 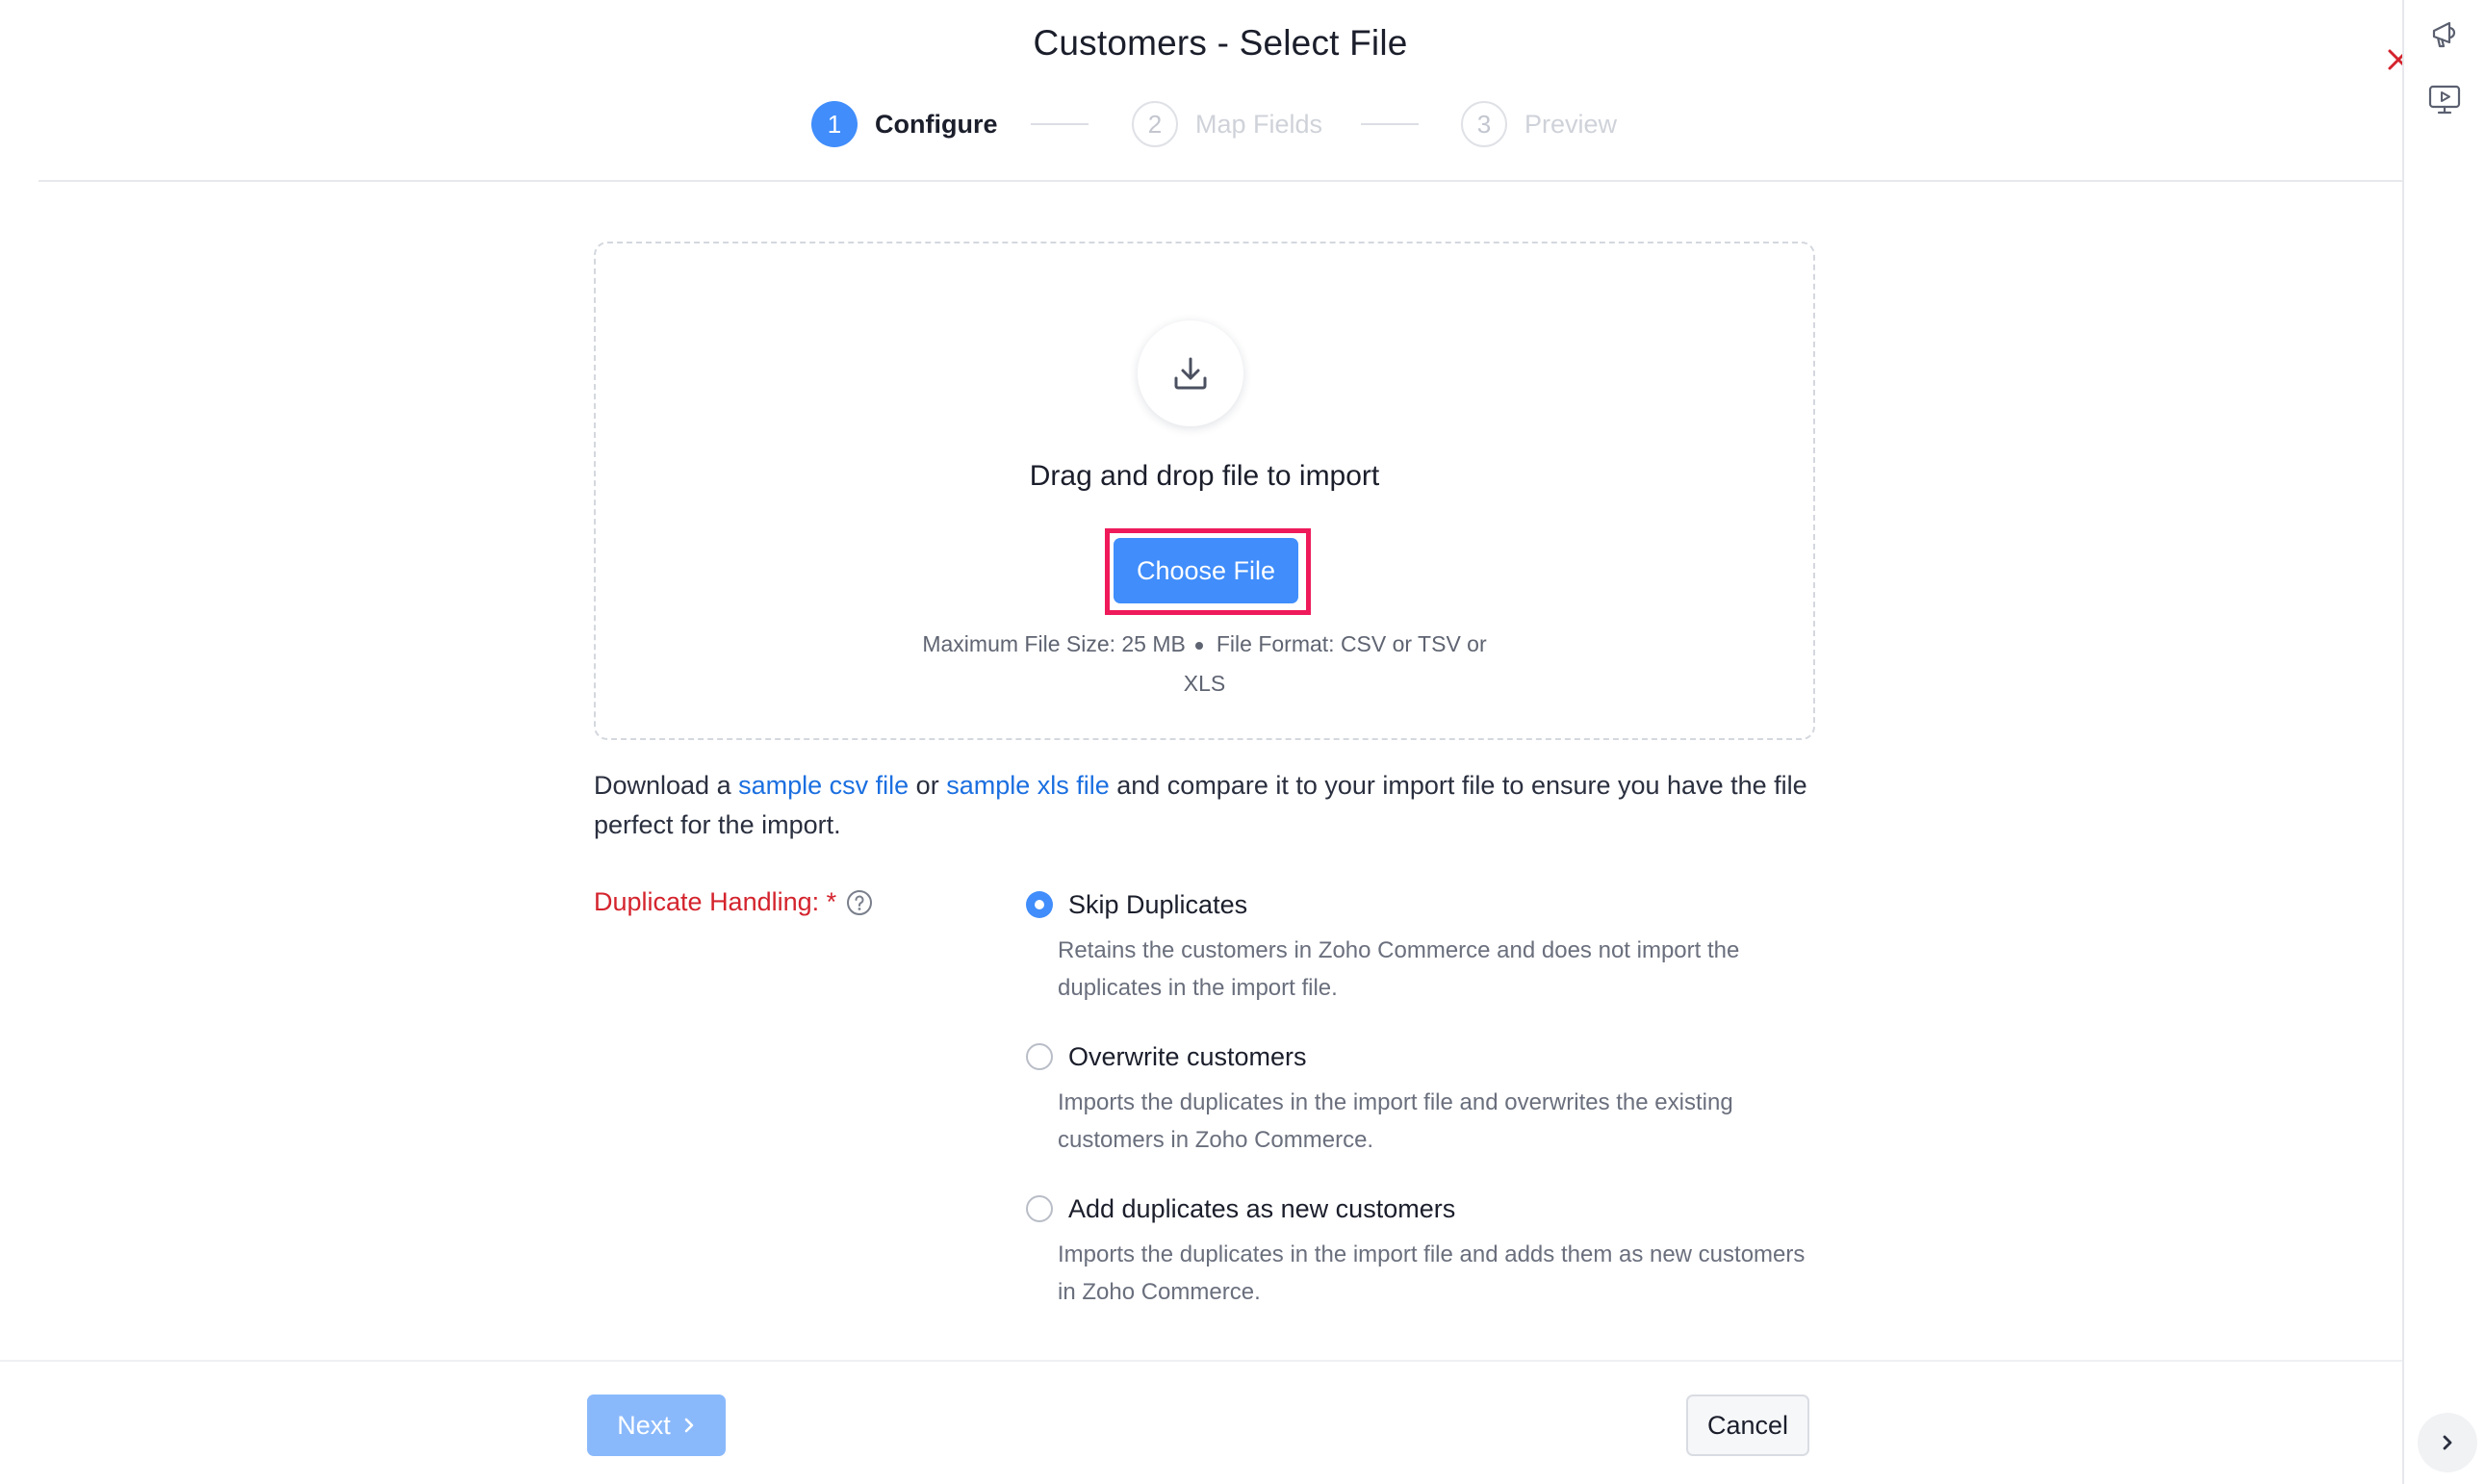 What do you see at coordinates (859, 903) in the screenshot?
I see `help-icon` at bounding box center [859, 903].